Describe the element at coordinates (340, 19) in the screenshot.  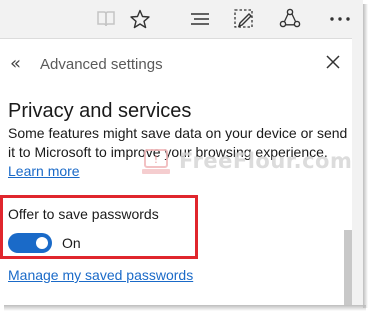
I see `more-icon` at that location.